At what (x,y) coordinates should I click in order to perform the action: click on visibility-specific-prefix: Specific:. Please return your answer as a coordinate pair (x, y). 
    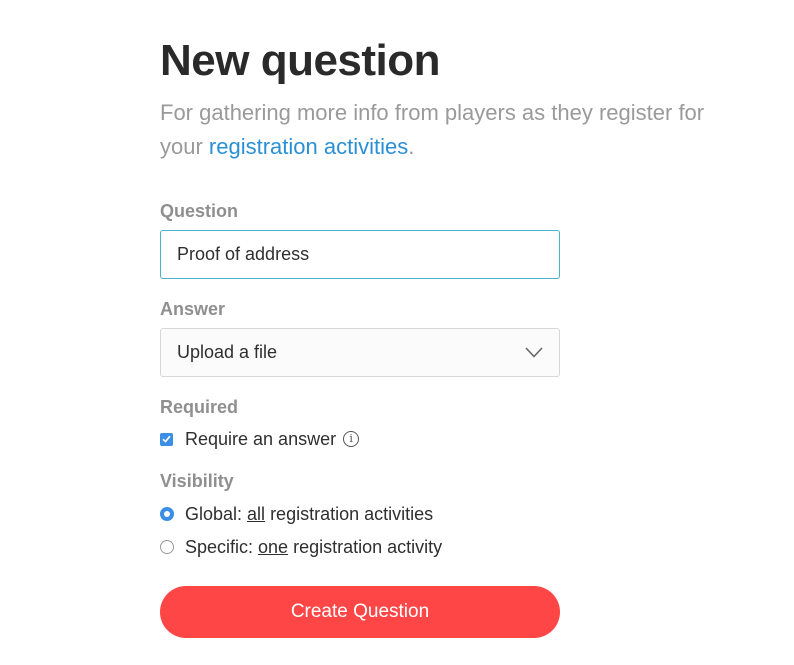
    Looking at the image, I should click on (222, 546).